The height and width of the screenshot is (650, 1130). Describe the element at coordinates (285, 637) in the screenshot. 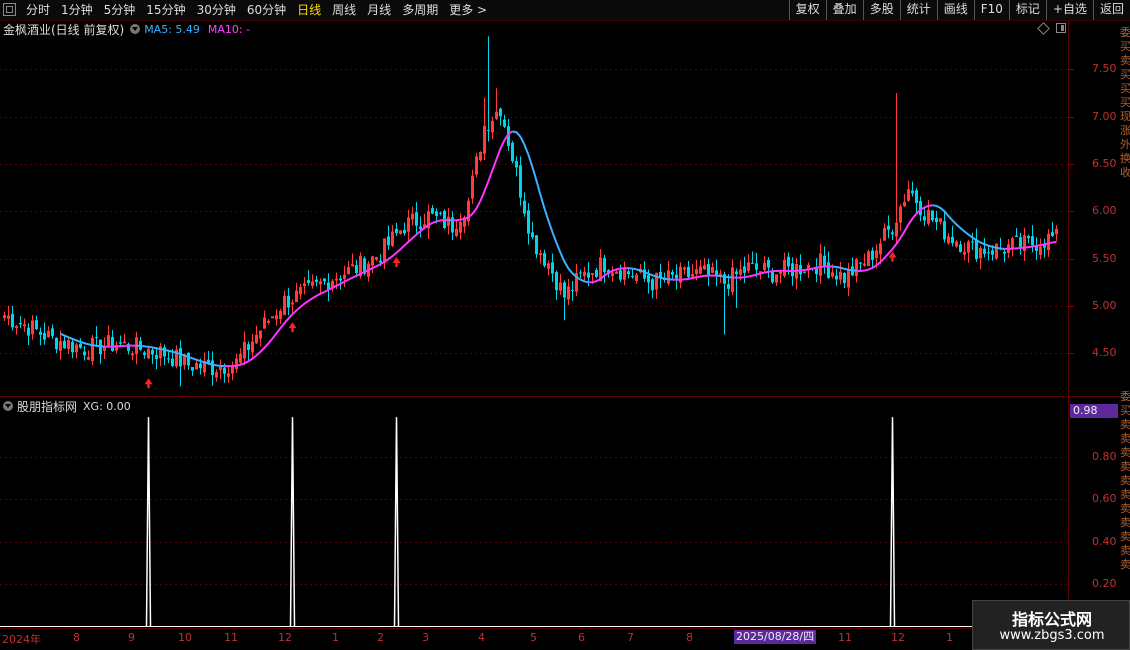

I see `date-tick-5: 12` at that location.